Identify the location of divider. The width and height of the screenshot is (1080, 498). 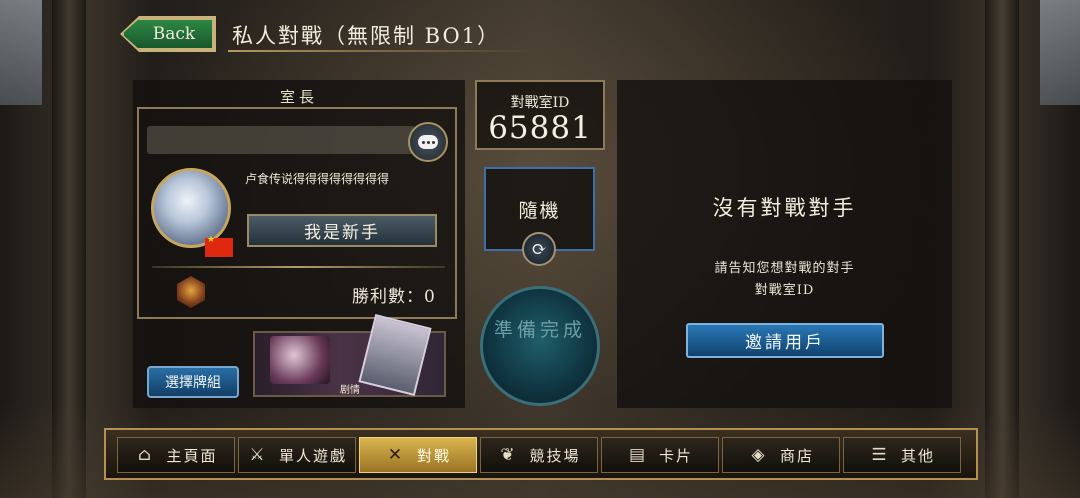
(298, 267).